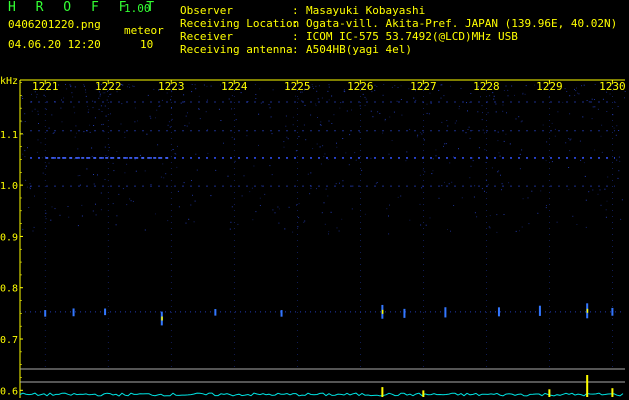 The height and width of the screenshot is (400, 629). I want to click on level-spike, so click(612, 392).